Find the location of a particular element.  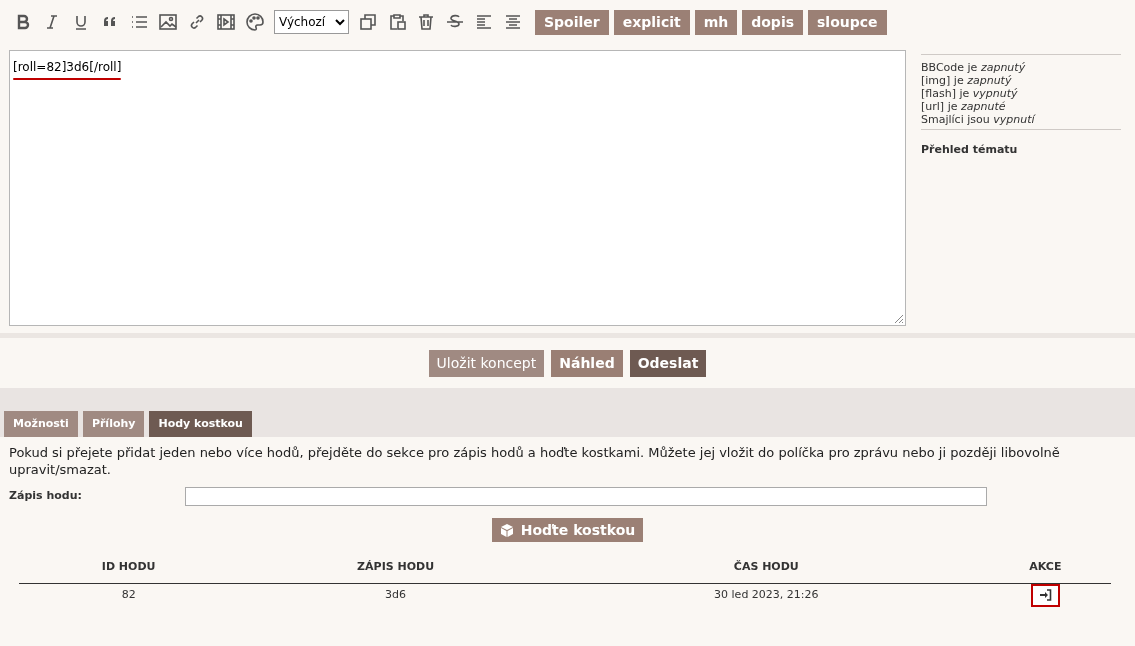

column-header: ID HODU is located at coordinates (128, 566).